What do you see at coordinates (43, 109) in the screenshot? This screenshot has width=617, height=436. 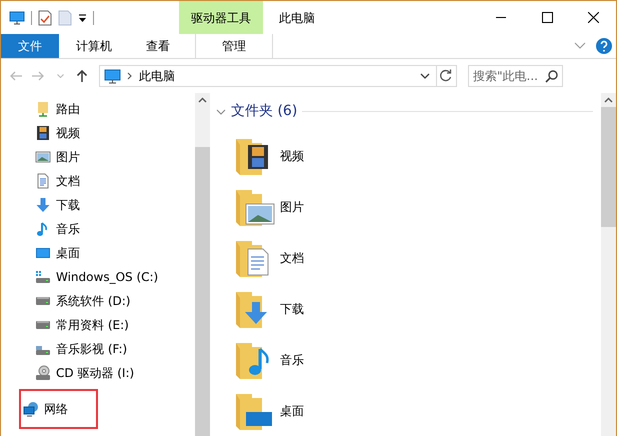 I see `folder-icon` at bounding box center [43, 109].